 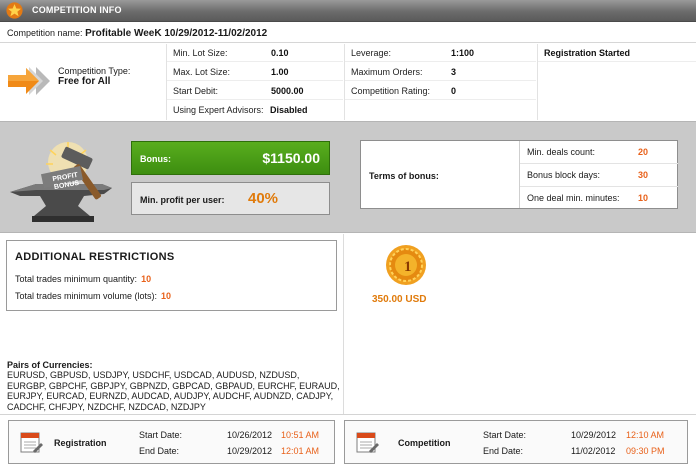 I want to click on medal-place: 1, so click(x=408, y=267).